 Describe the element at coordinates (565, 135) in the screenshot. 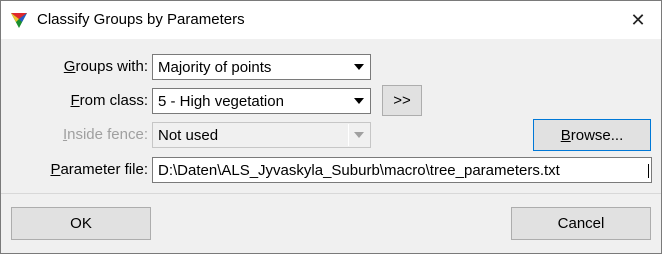

I see `browse-accel: B` at that location.